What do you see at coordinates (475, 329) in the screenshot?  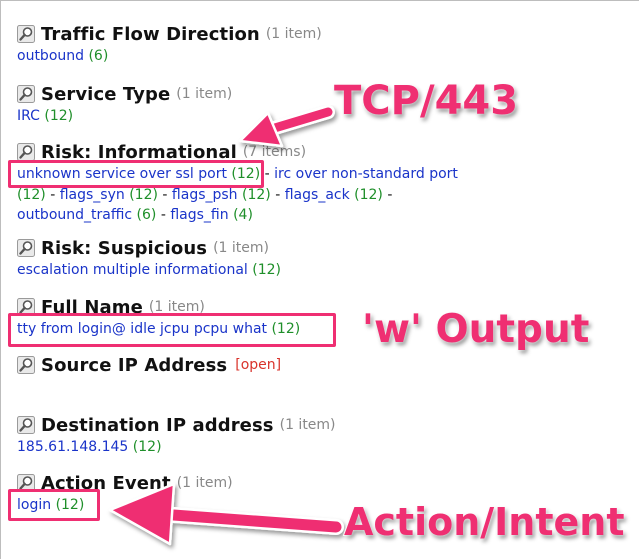 I see `annotation-w-output: 'w' Output` at bounding box center [475, 329].